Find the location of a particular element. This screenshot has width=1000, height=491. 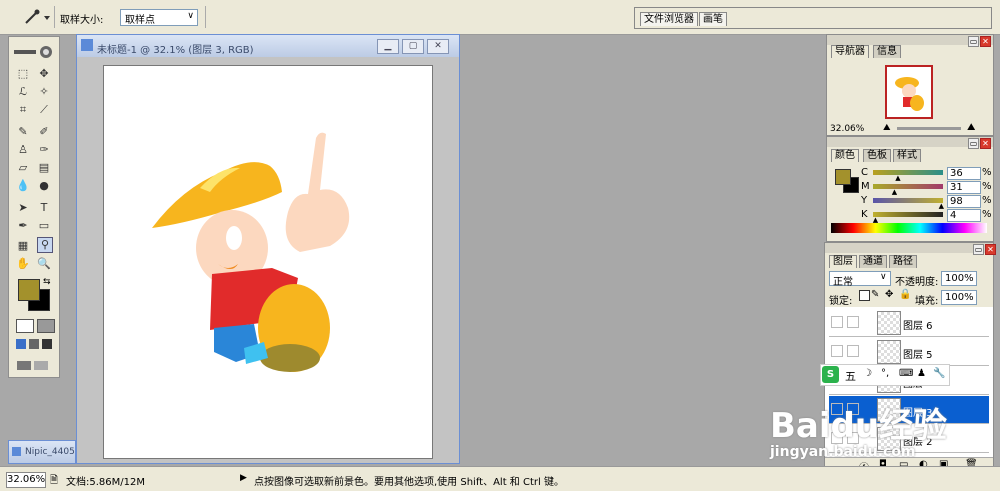

zoom-out-icon: ⛰ is located at coordinates (887, 128).